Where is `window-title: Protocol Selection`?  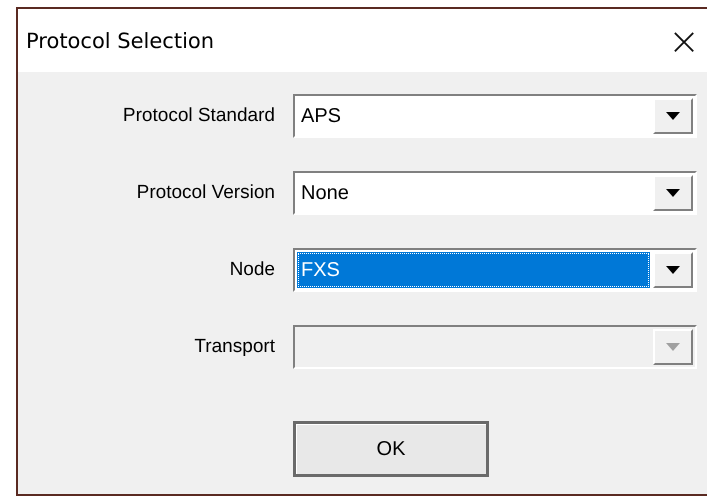 window-title: Protocol Selection is located at coordinates (120, 40).